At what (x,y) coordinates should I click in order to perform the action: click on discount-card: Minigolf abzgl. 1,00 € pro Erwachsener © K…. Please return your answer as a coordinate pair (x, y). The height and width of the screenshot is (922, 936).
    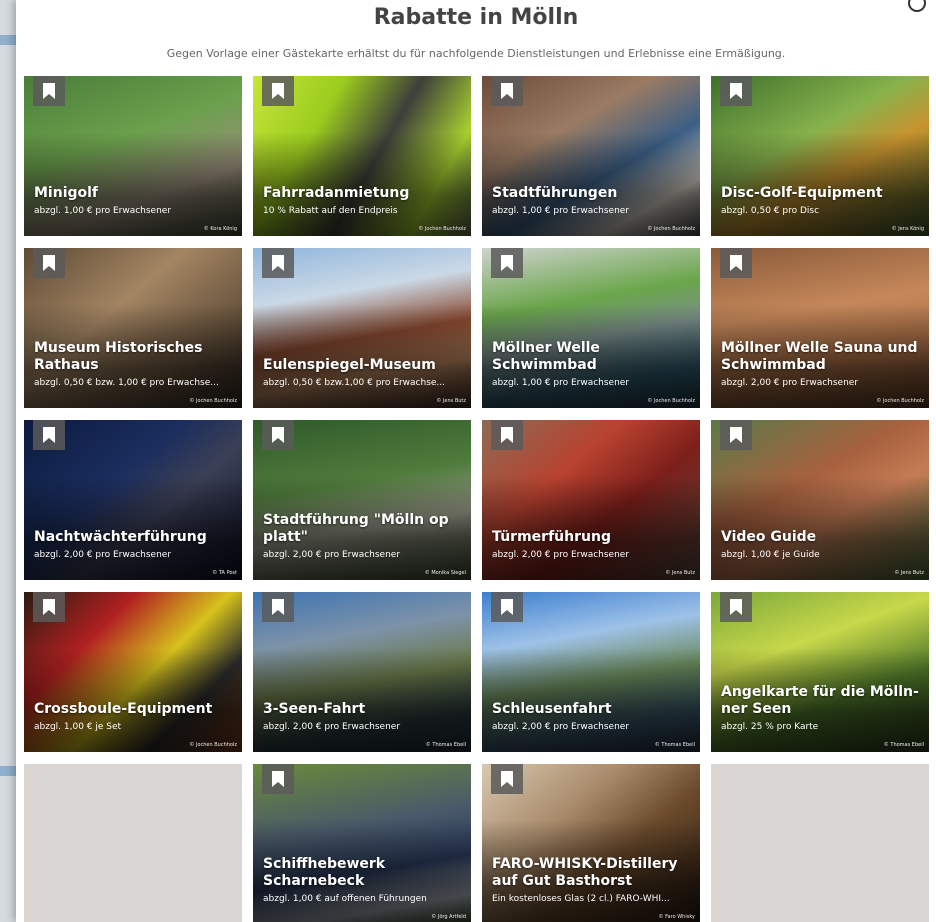
    Looking at the image, I should click on (133, 156).